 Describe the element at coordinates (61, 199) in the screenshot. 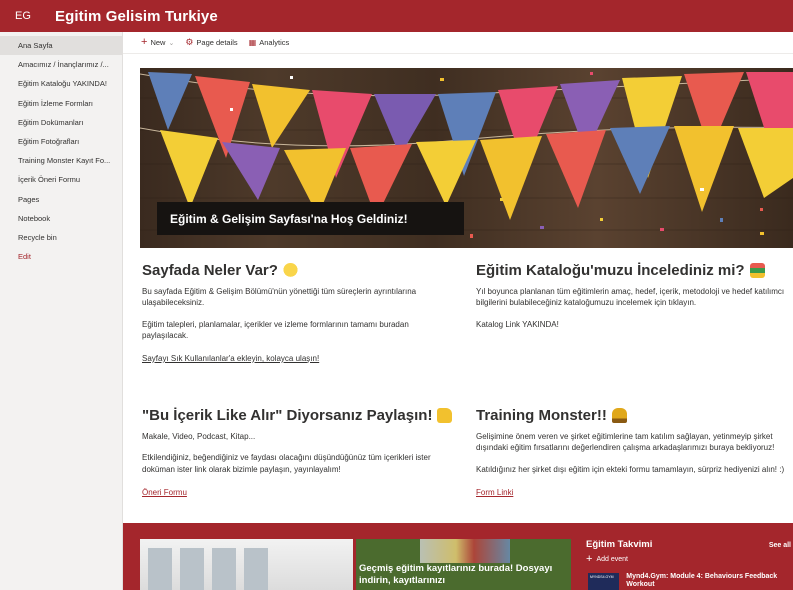

I see `nav-item-pages: Pages` at that location.